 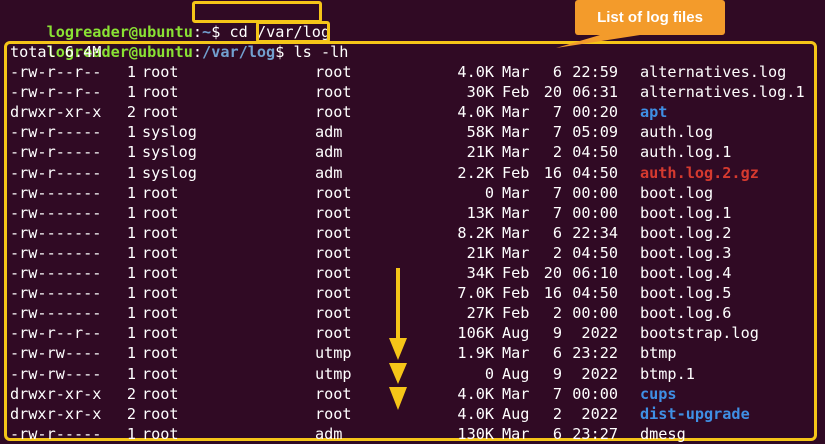 I want to click on callout-text: List of log files, so click(x=650, y=17).